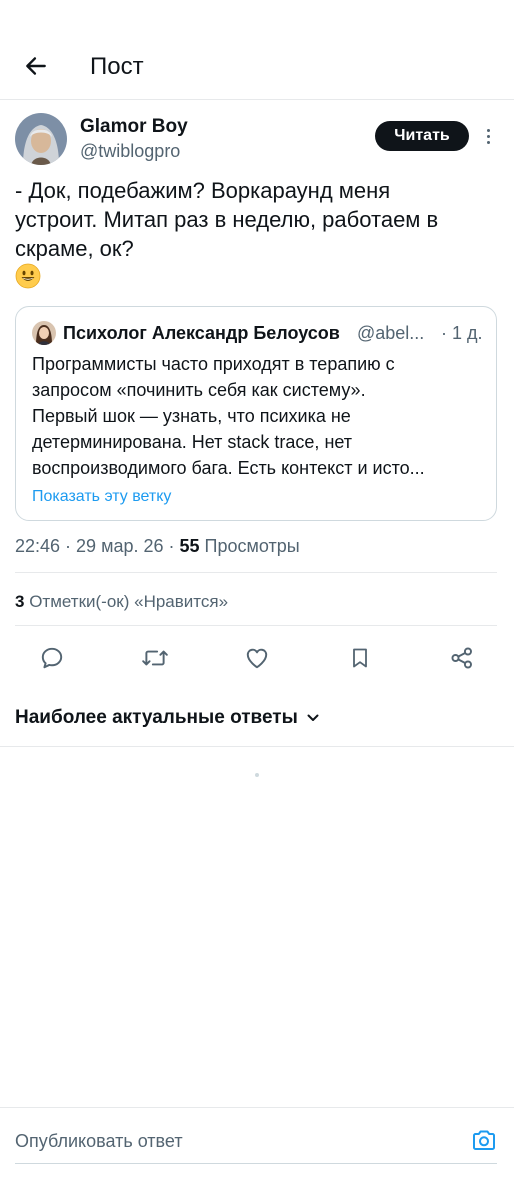 The image size is (514, 1200). I want to click on retweet-icon, so click(155, 658).